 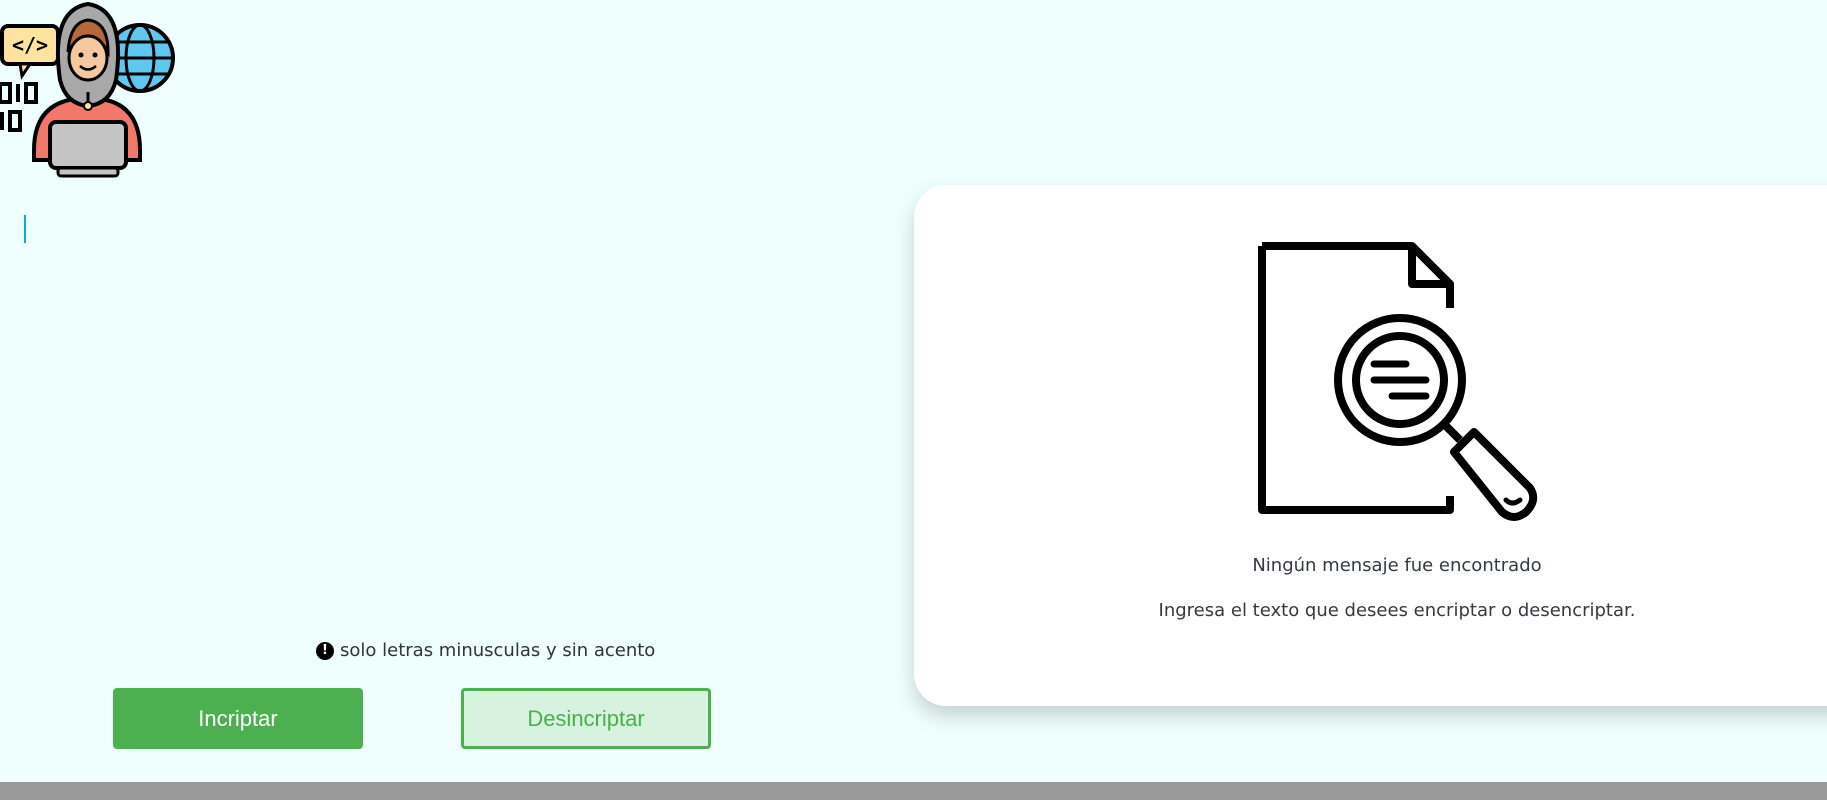 I want to click on empty-result-title: Ningún mensaje fue encontrado, so click(x=1397, y=565).